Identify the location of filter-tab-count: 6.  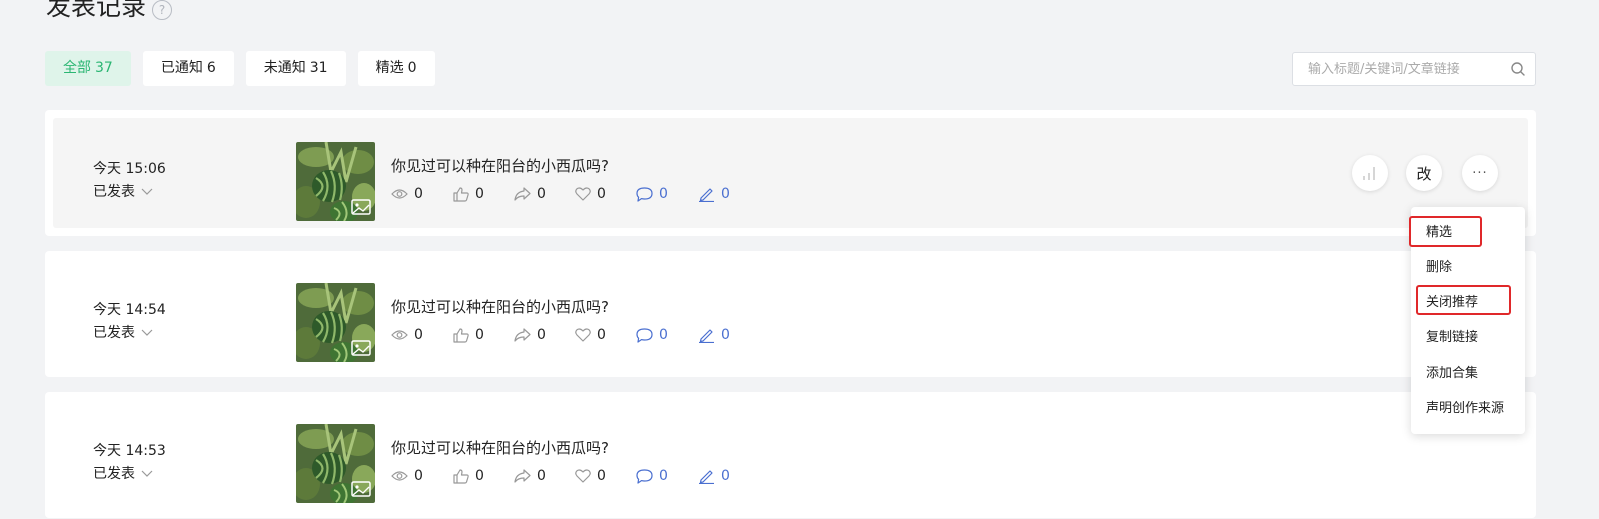
(211, 68).